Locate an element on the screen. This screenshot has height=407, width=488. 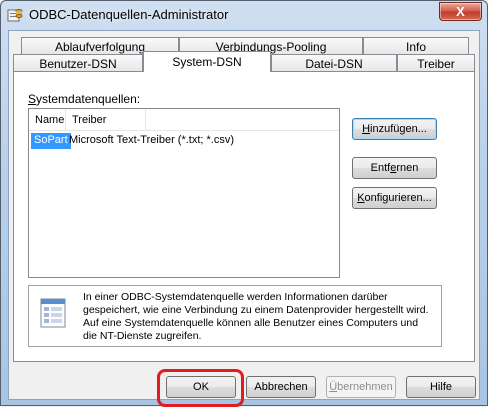
odbc-app-icon is located at coordinates (15, 15).